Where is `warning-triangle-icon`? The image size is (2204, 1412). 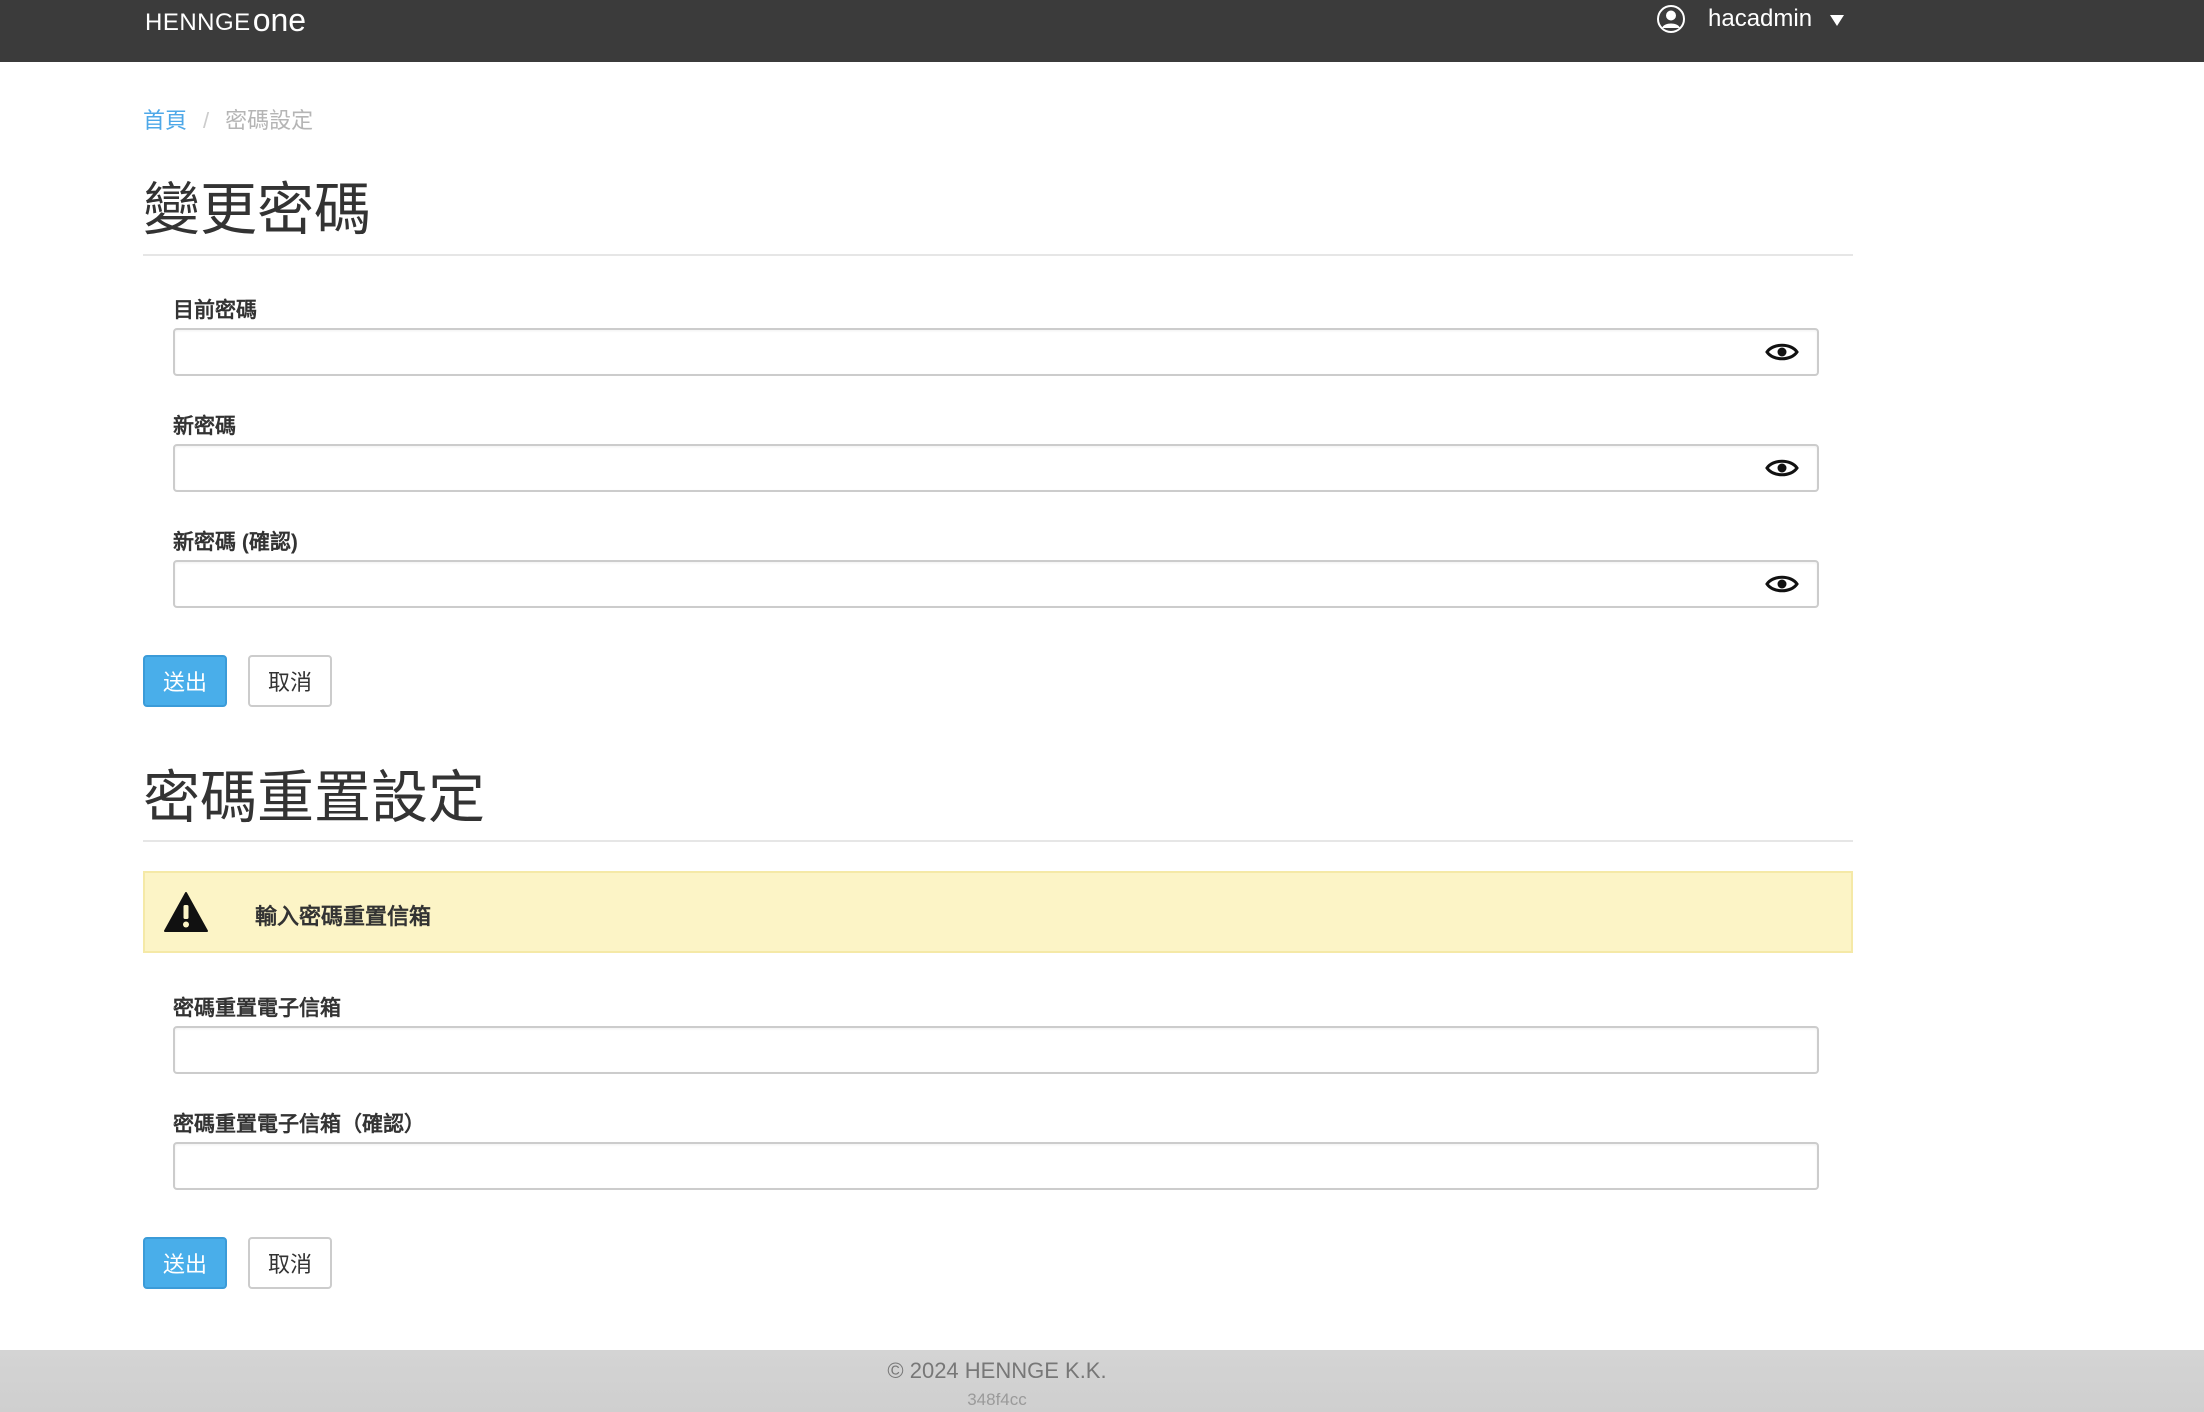 warning-triangle-icon is located at coordinates (186, 912).